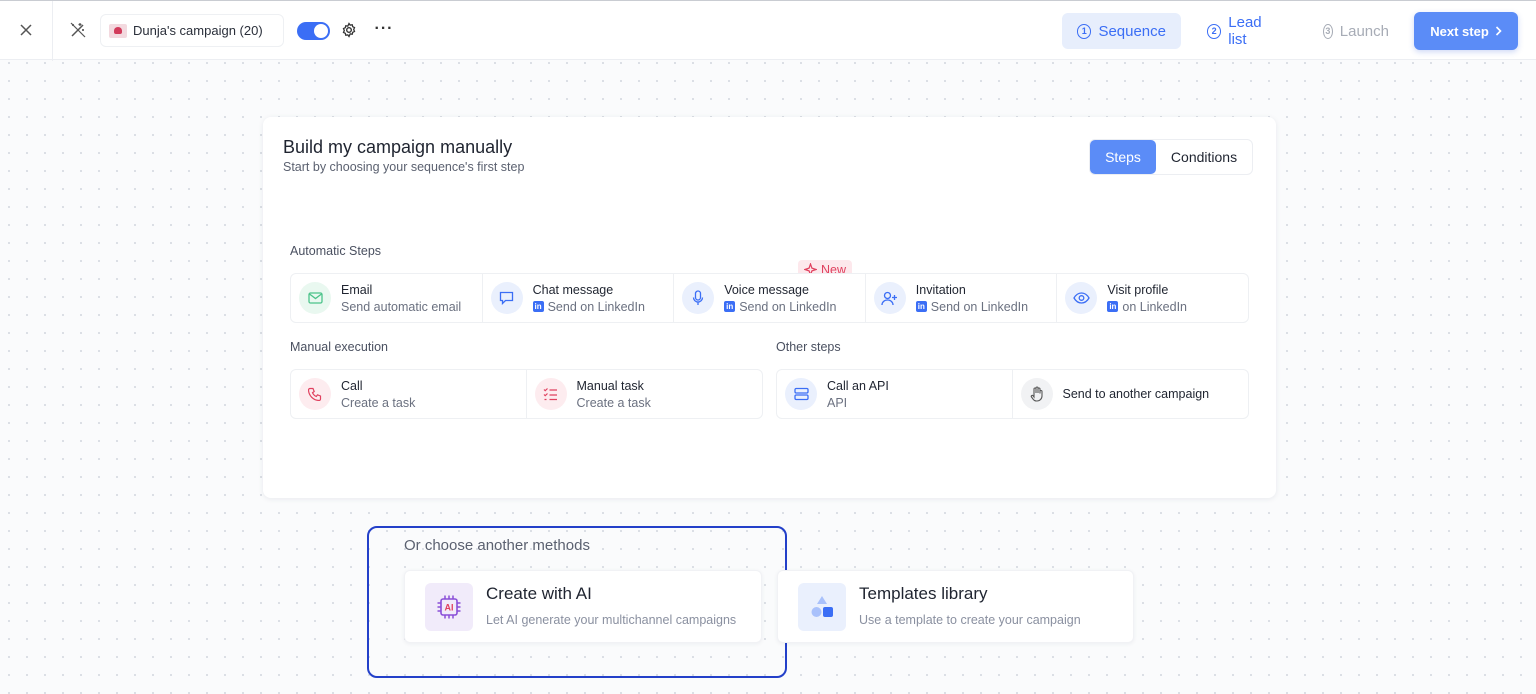  Describe the element at coordinates (889, 298) in the screenshot. I see `user-plus-icon` at that location.